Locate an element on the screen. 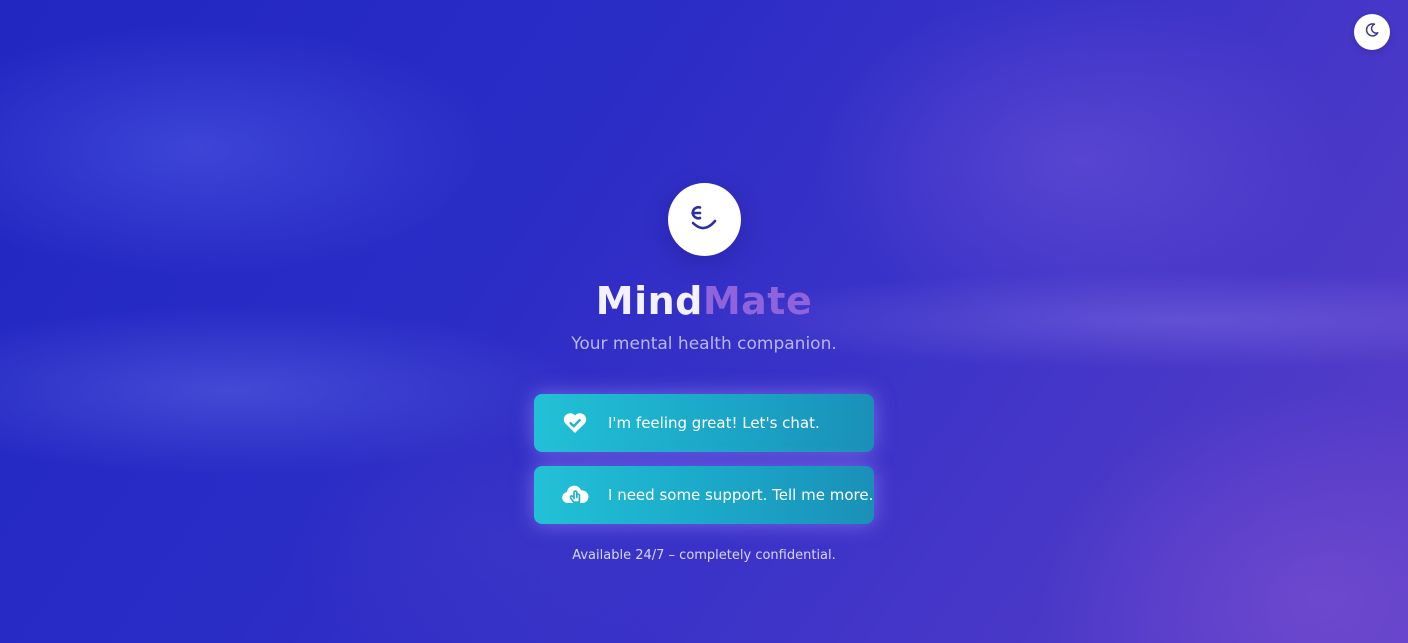  feeling-great-label: I'm feeling great! Let's chat. is located at coordinates (714, 423).